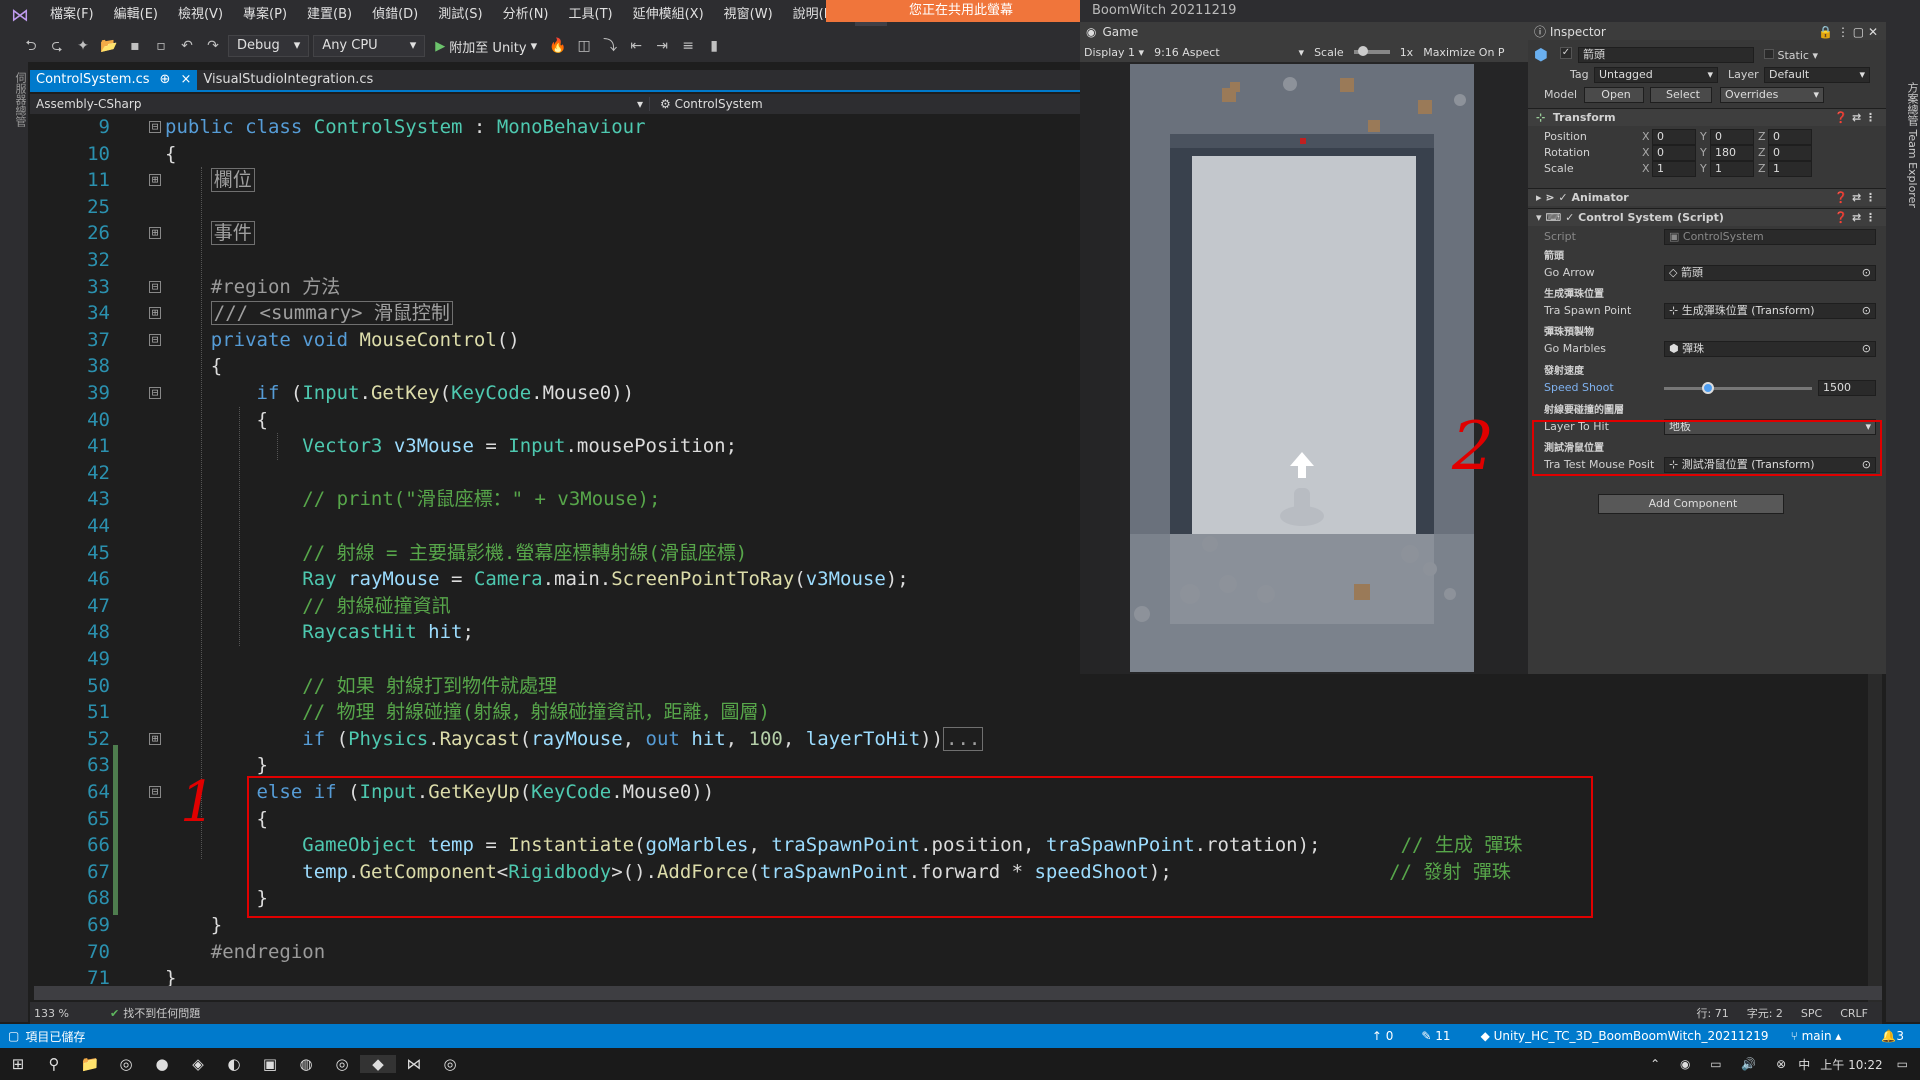 This screenshot has width=1920, height=1080. Describe the element at coordinates (1848, 32) in the screenshot. I see `lock-icon: 🔒 ⋮ ▢ ✕` at that location.